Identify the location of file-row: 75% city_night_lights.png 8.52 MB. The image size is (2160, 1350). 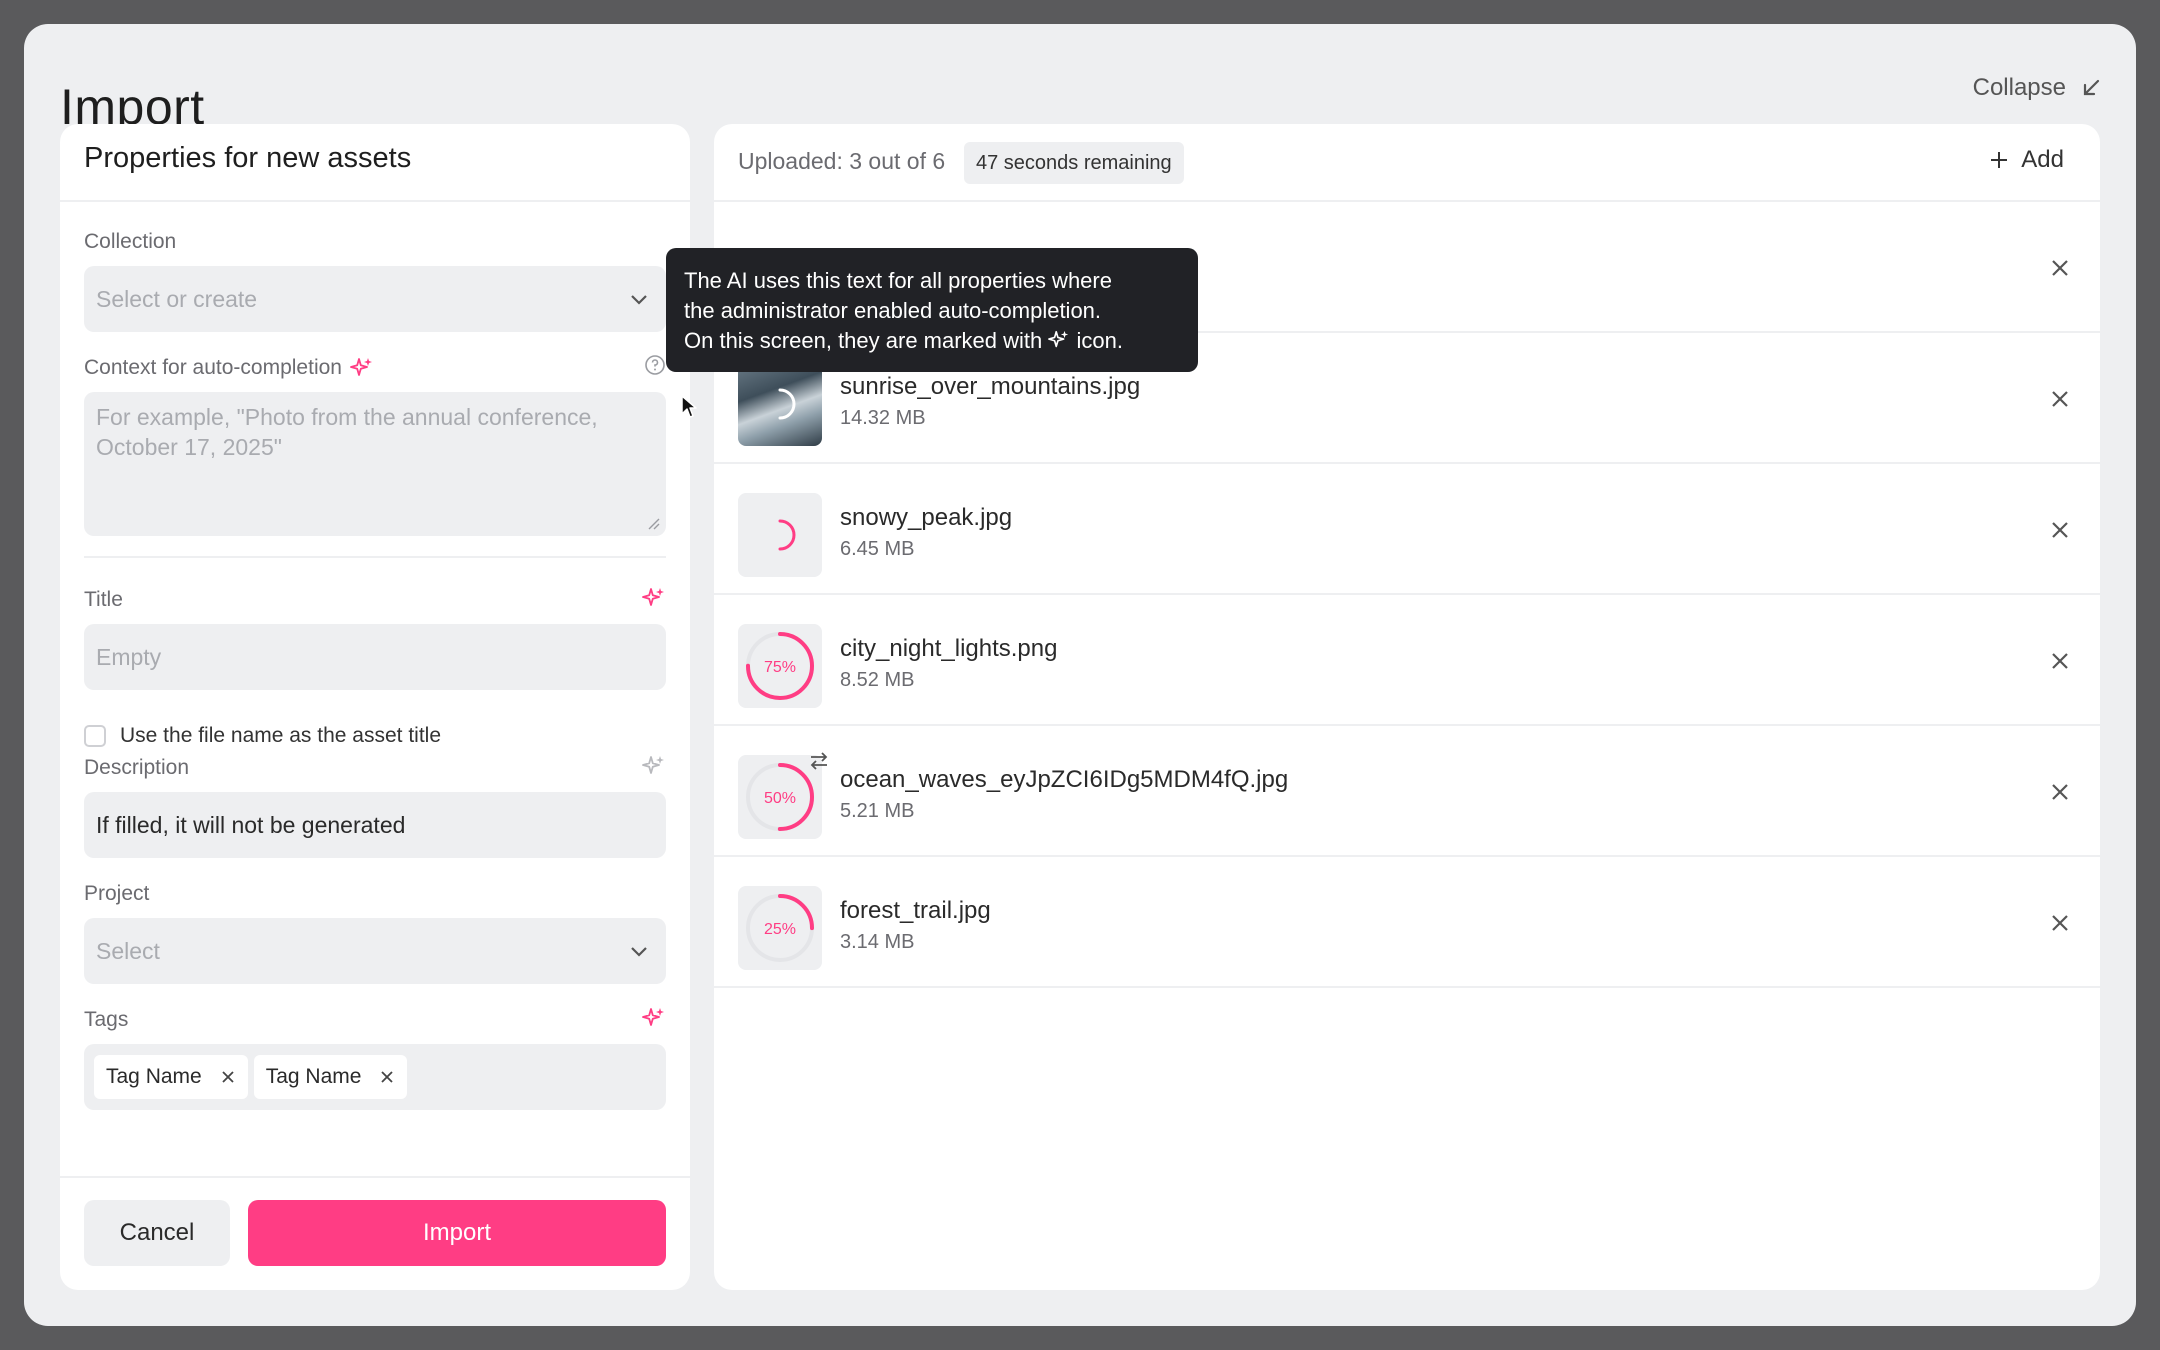
(1407, 660).